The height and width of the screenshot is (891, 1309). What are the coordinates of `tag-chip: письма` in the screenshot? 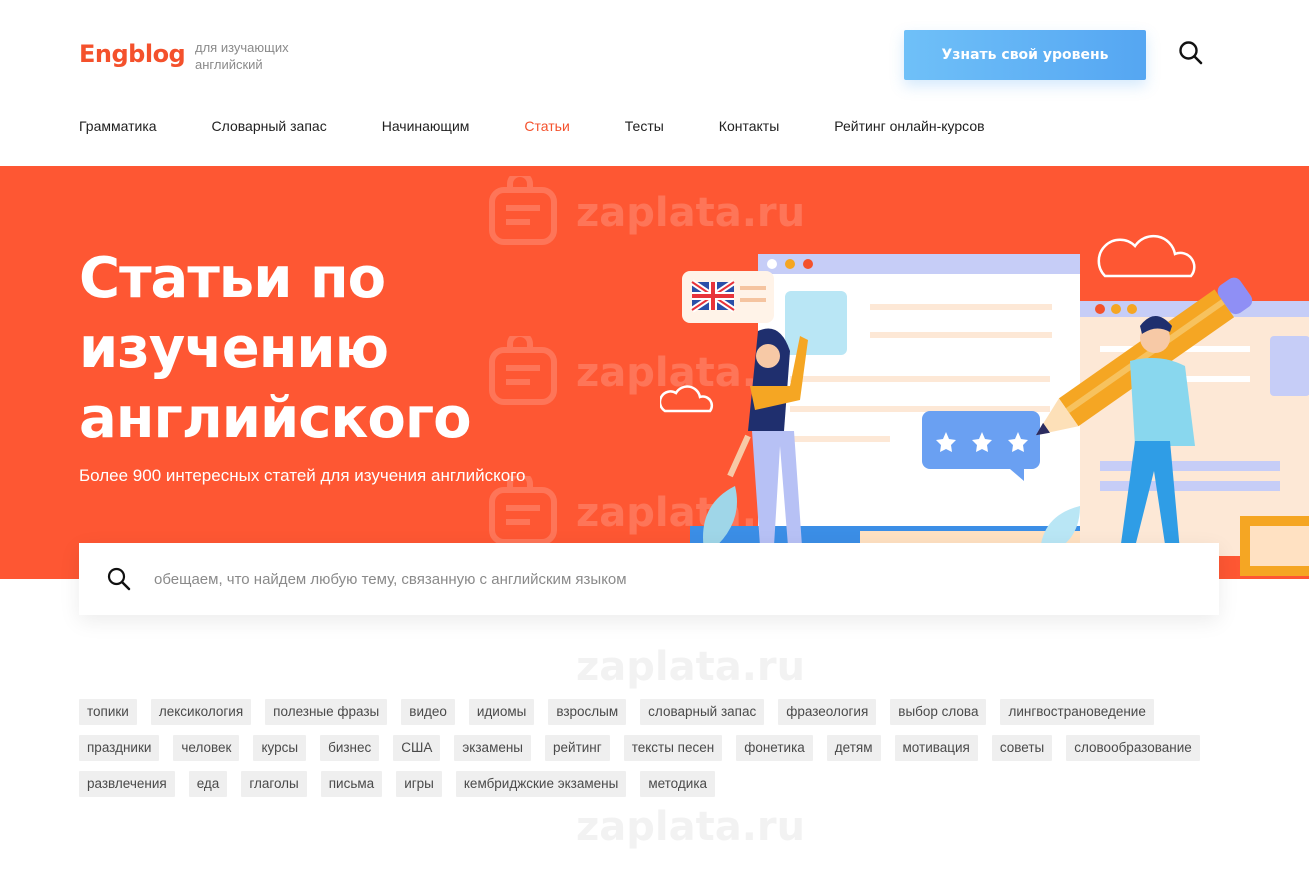 It's located at (351, 784).